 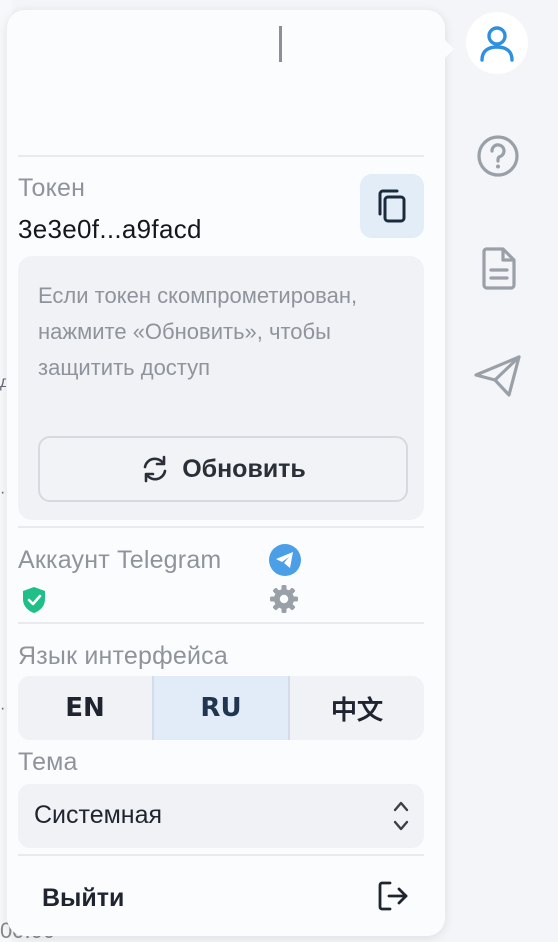 I want to click on shield-check-icon, so click(x=34, y=600).